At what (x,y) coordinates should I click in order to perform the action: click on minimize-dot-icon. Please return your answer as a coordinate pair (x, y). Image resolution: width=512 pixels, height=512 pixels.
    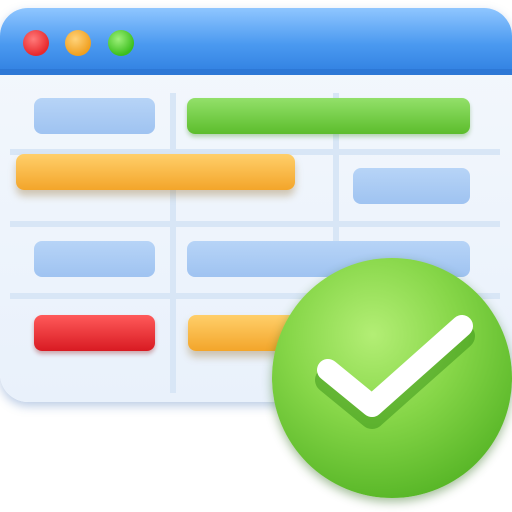
    Looking at the image, I should click on (78, 43).